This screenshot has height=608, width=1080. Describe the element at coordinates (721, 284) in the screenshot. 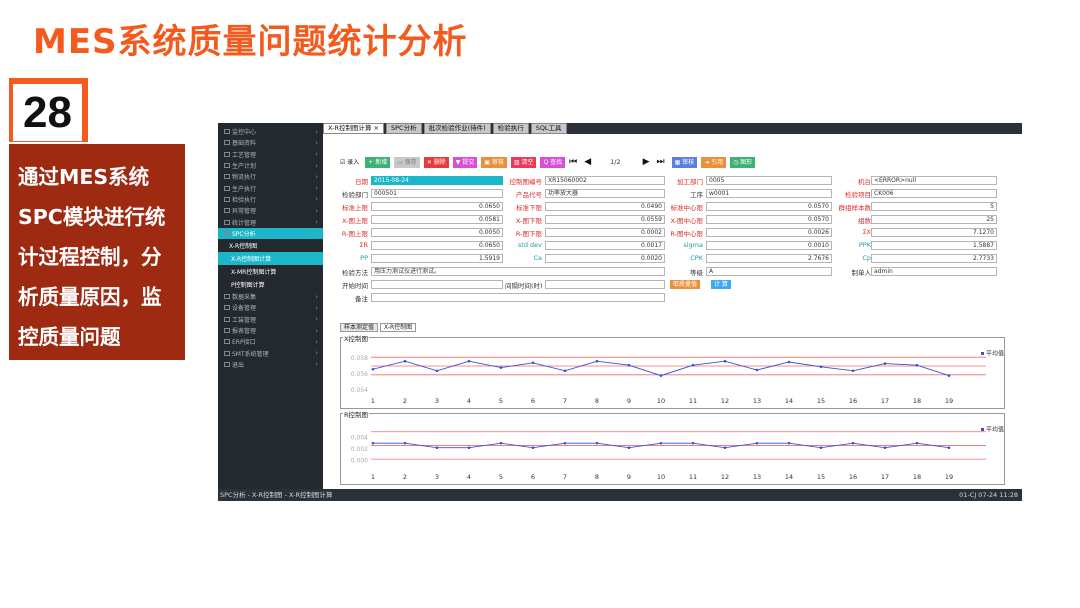

I see `calculate-button: 计 算` at that location.